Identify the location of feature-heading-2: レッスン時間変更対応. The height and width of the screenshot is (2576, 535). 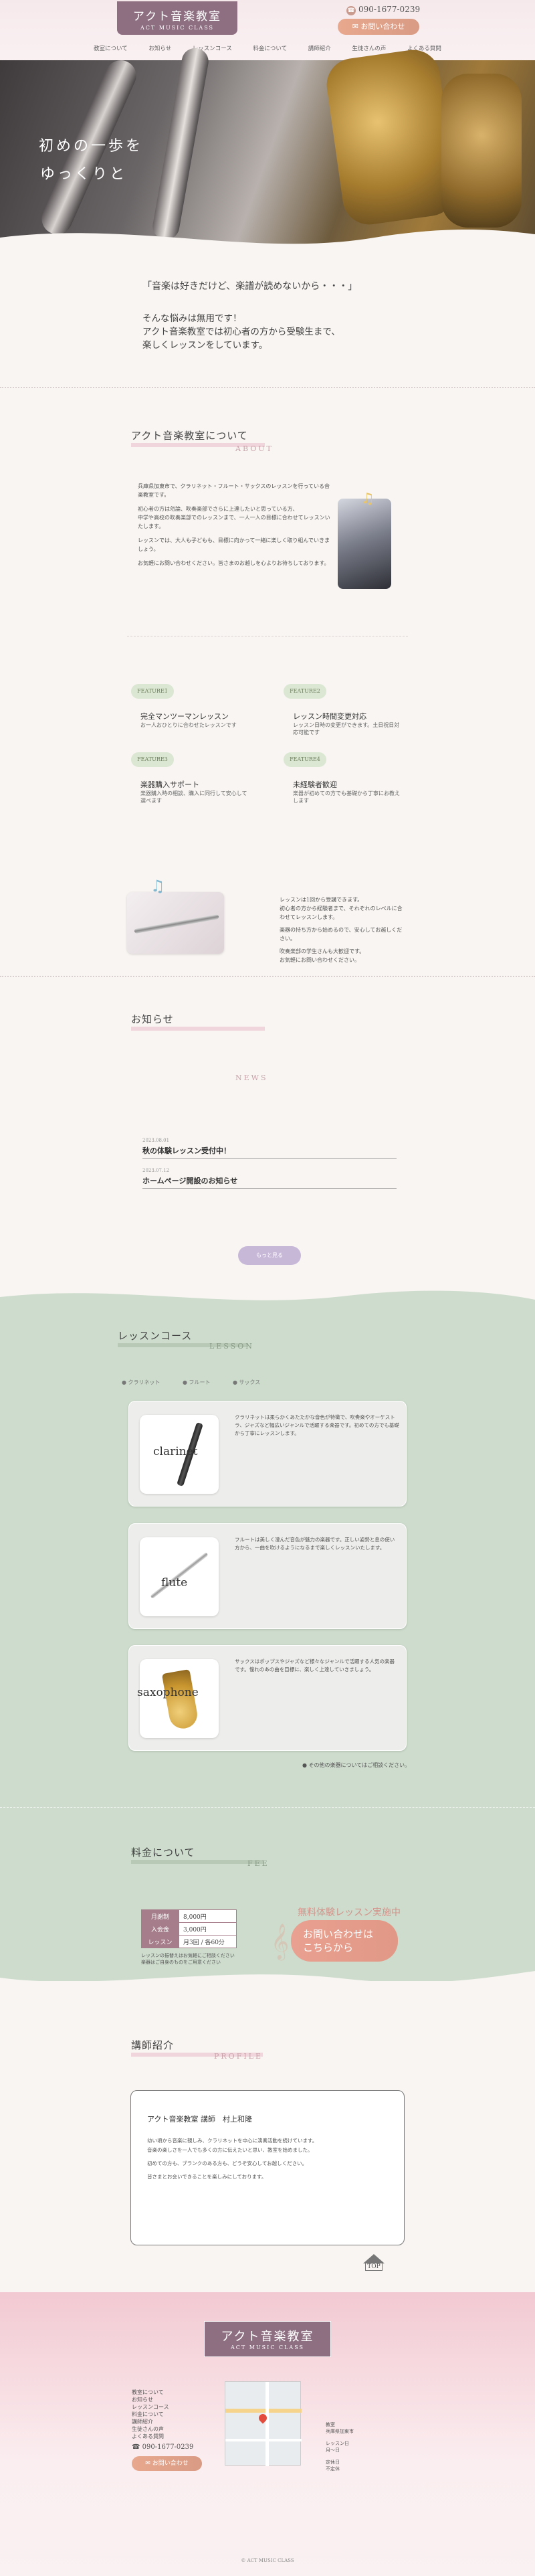
(329, 716).